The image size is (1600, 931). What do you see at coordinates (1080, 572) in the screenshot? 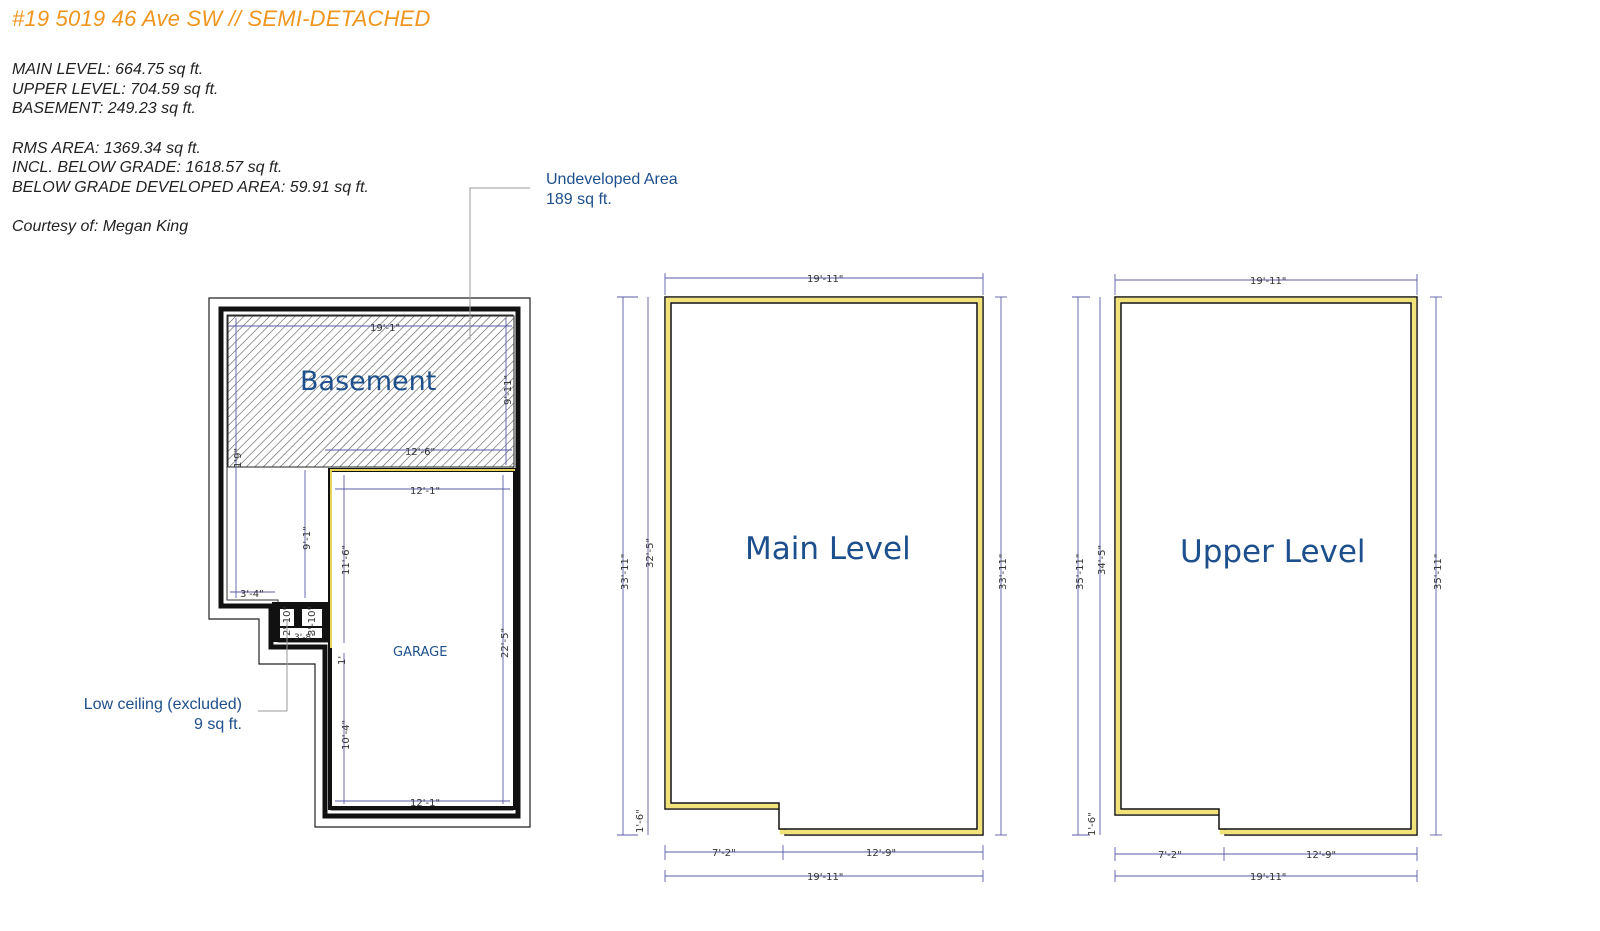
I see `dim-upper-left-outer: 35'-11"` at bounding box center [1080, 572].